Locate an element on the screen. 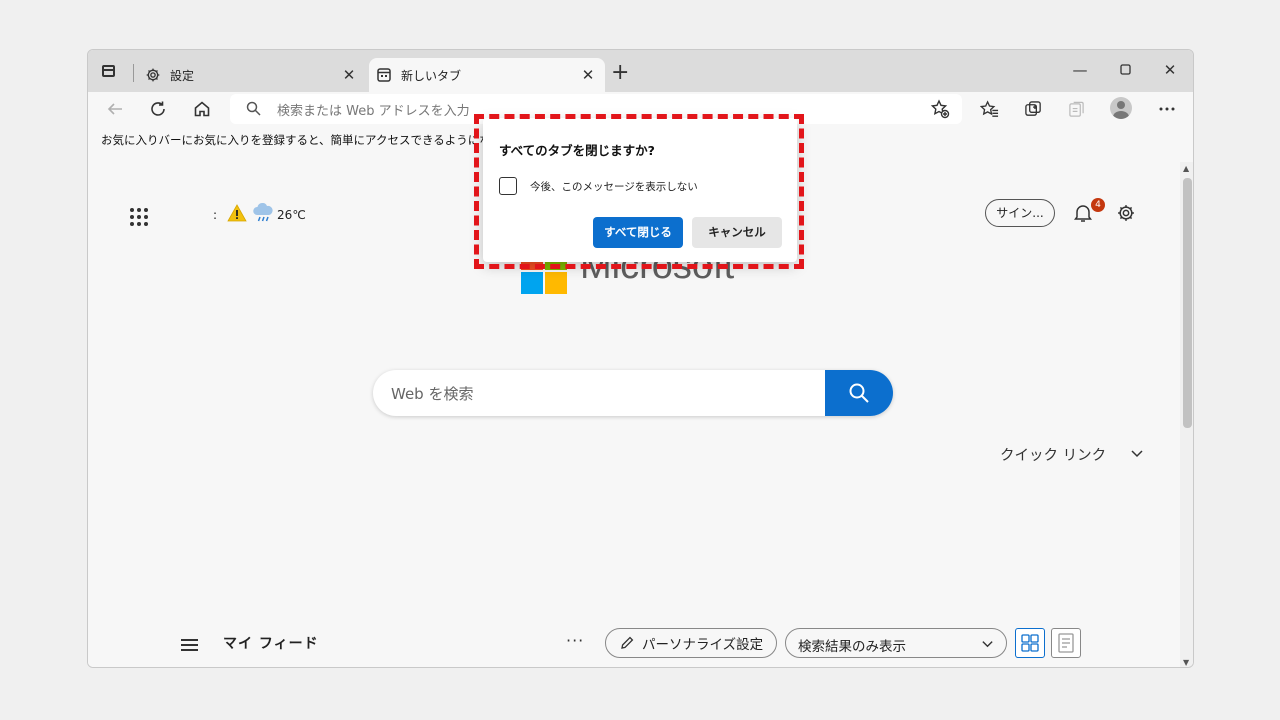 This screenshot has height=720, width=1280. search-button is located at coordinates (859, 393).